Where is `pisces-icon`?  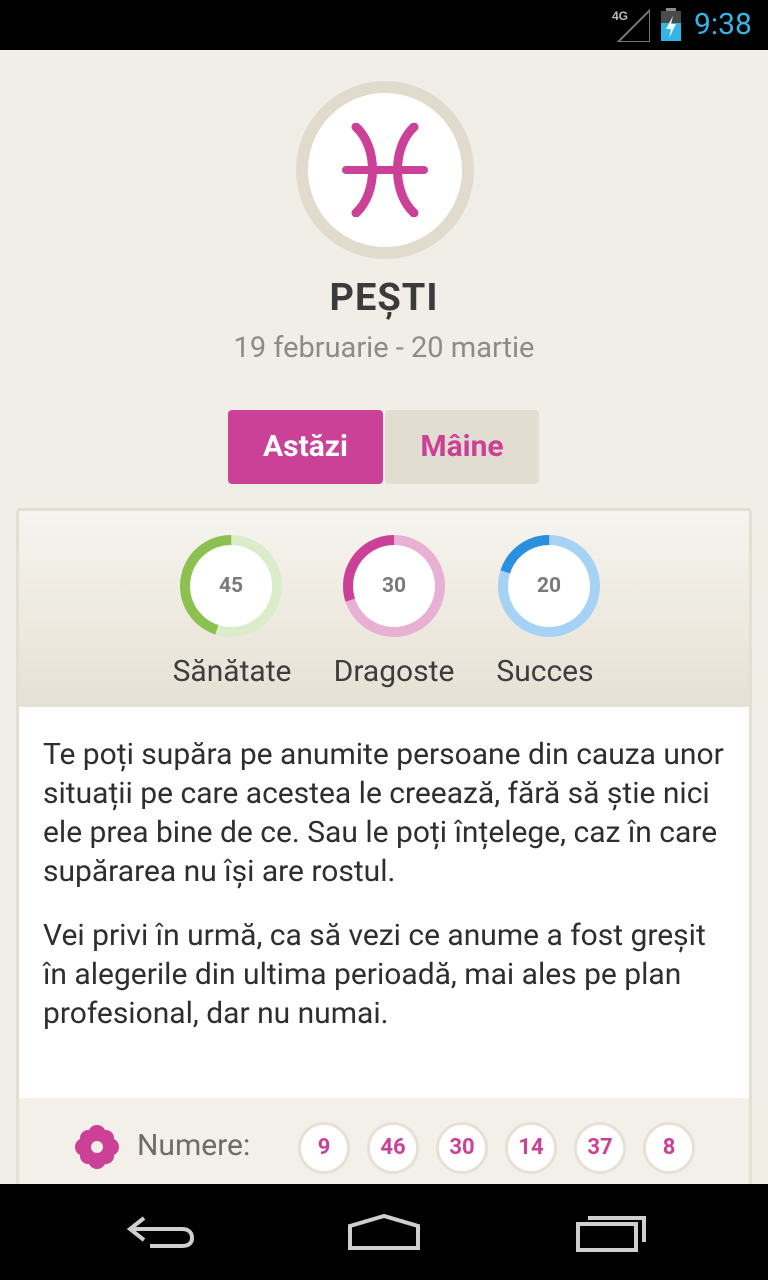 pisces-icon is located at coordinates (385, 170).